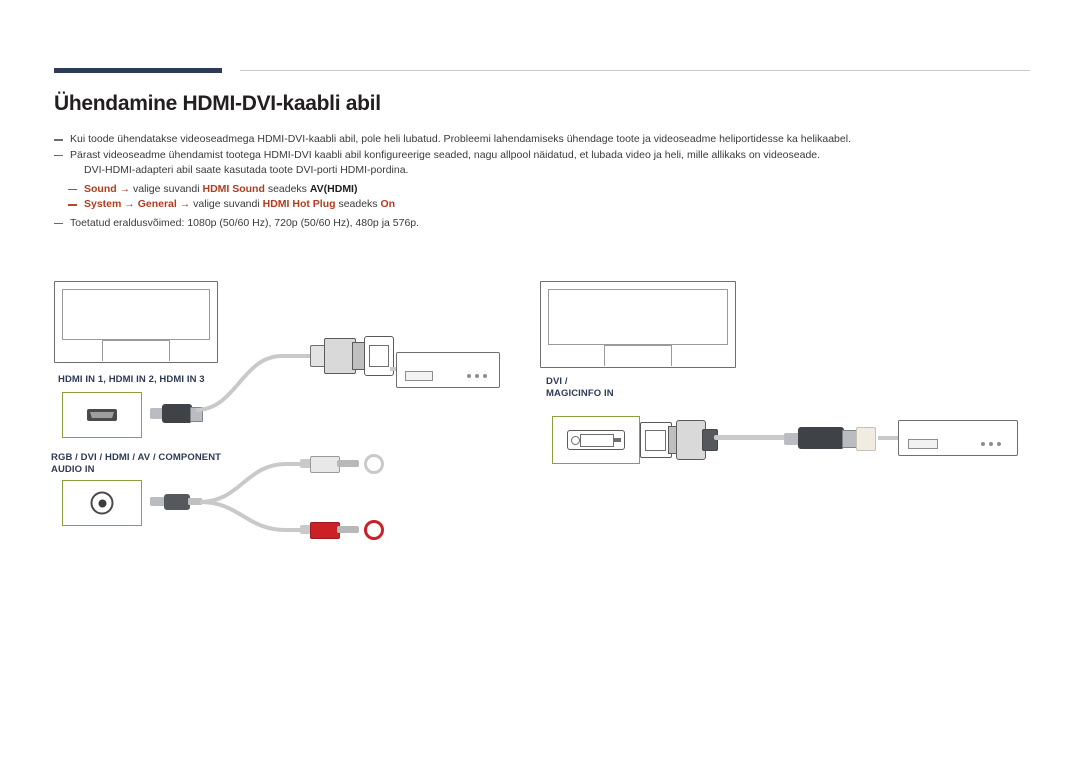 Image resolution: width=1080 pixels, height=763 pixels. What do you see at coordinates (889, 438) in the screenshot?
I see `right-device-cable` at bounding box center [889, 438].